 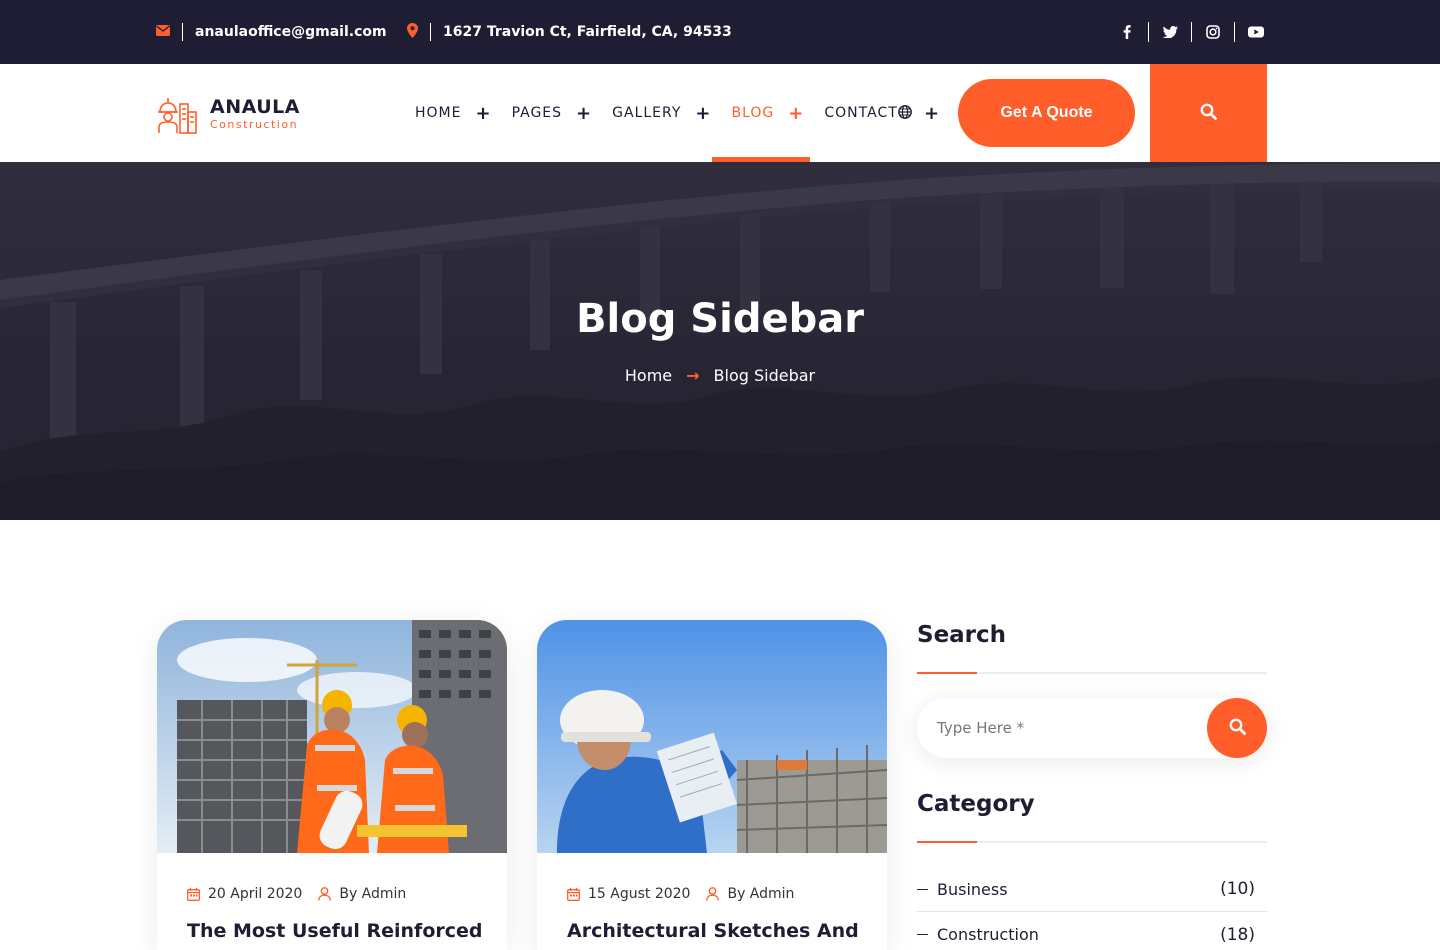 What do you see at coordinates (693, 375) in the screenshot?
I see `arrow-right-icon: →` at bounding box center [693, 375].